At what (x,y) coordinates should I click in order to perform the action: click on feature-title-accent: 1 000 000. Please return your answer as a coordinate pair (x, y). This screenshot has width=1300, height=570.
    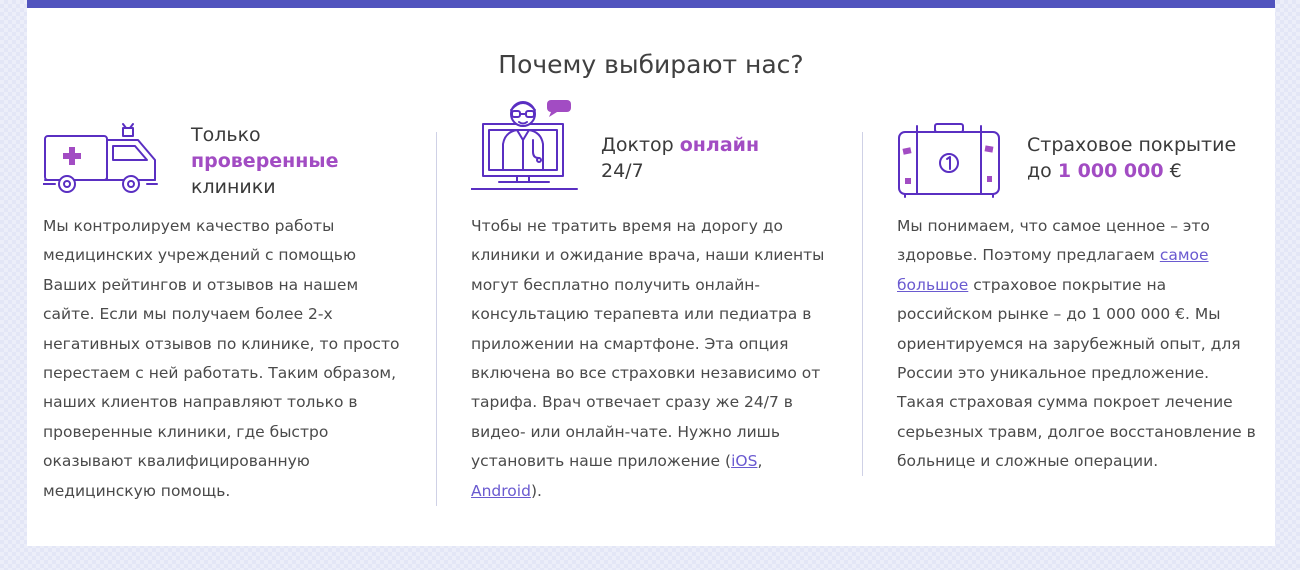
    Looking at the image, I should click on (1110, 171).